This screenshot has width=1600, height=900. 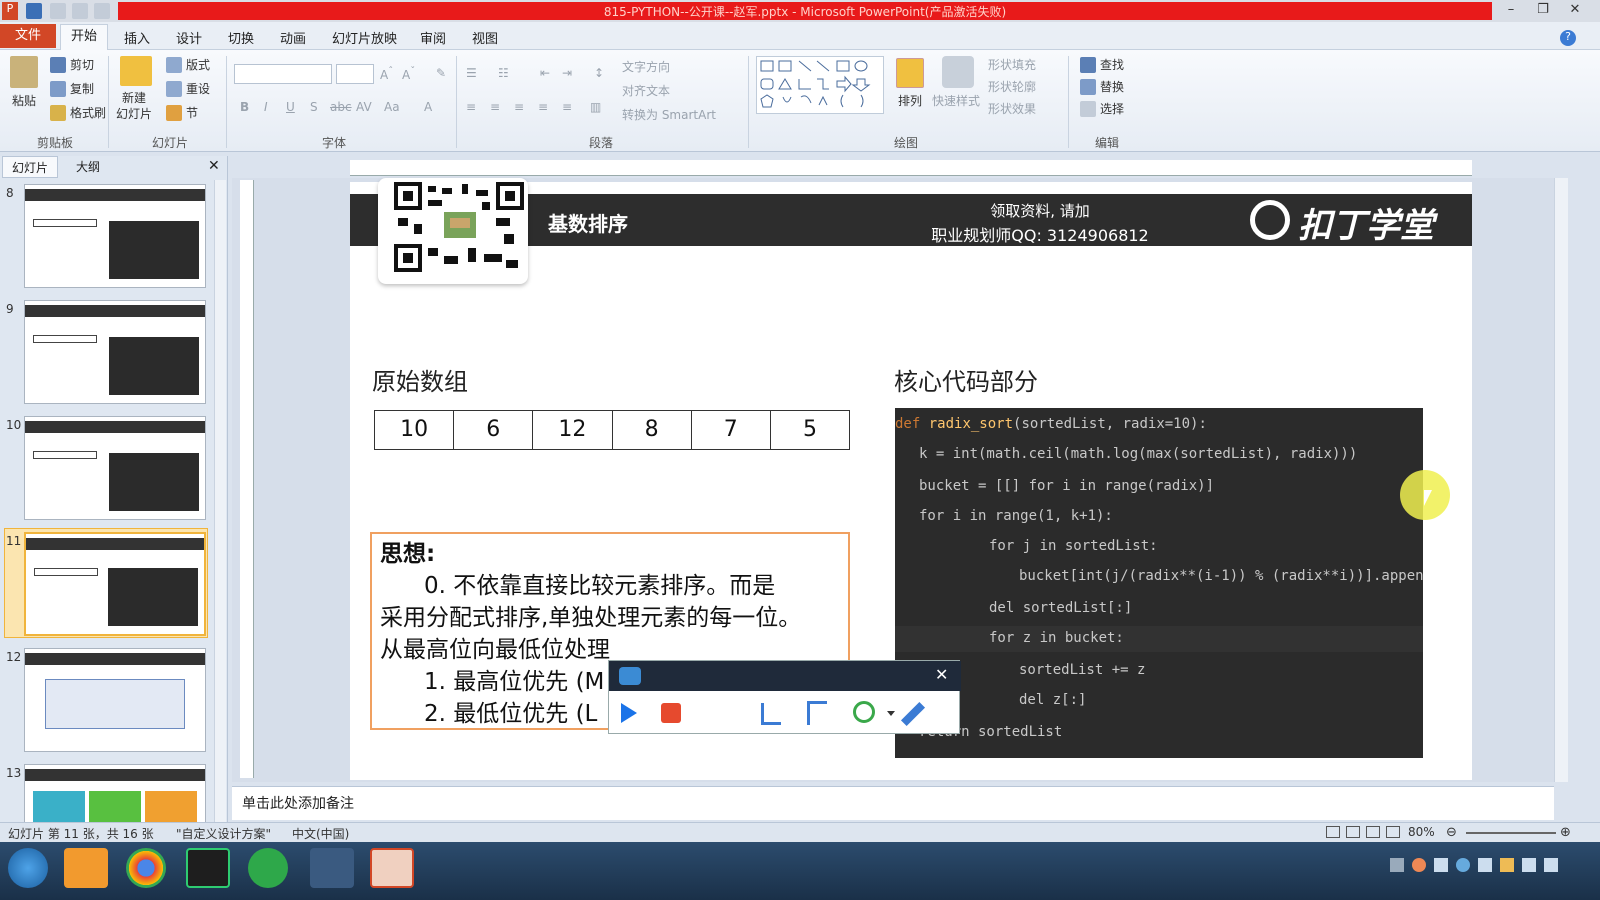 What do you see at coordinates (1012, 86) in the screenshot?
I see `shape-outline-button: 形状轮廓` at bounding box center [1012, 86].